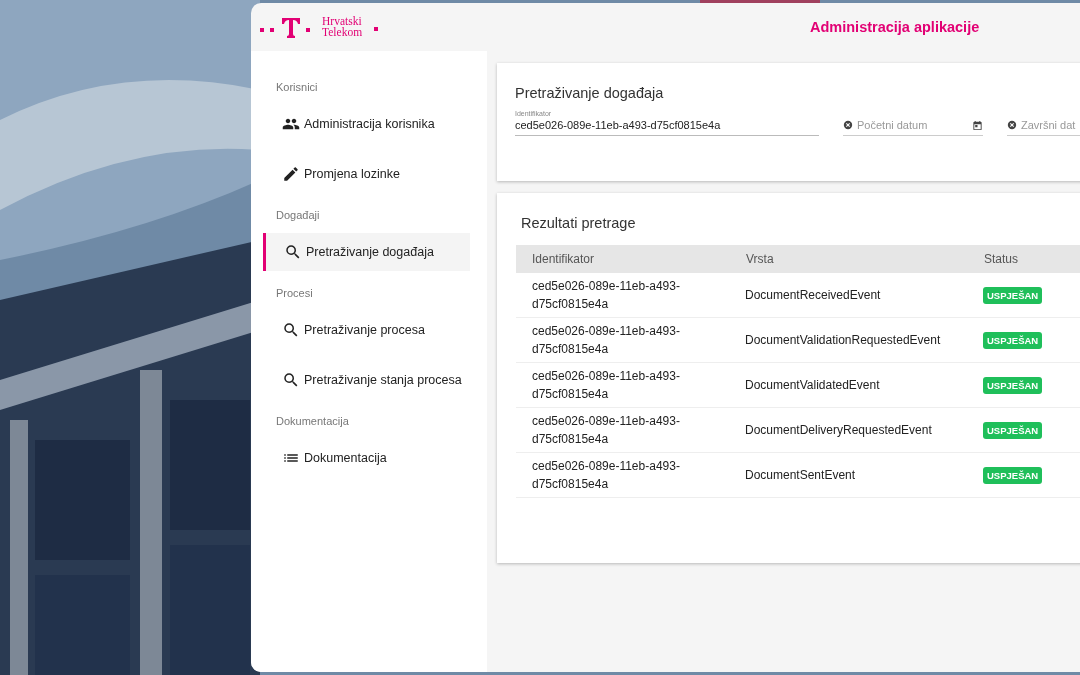 Image resolution: width=1080 pixels, height=675 pixels. What do you see at coordinates (294, 293) in the screenshot?
I see `sidebar-section-title: Procesi` at bounding box center [294, 293].